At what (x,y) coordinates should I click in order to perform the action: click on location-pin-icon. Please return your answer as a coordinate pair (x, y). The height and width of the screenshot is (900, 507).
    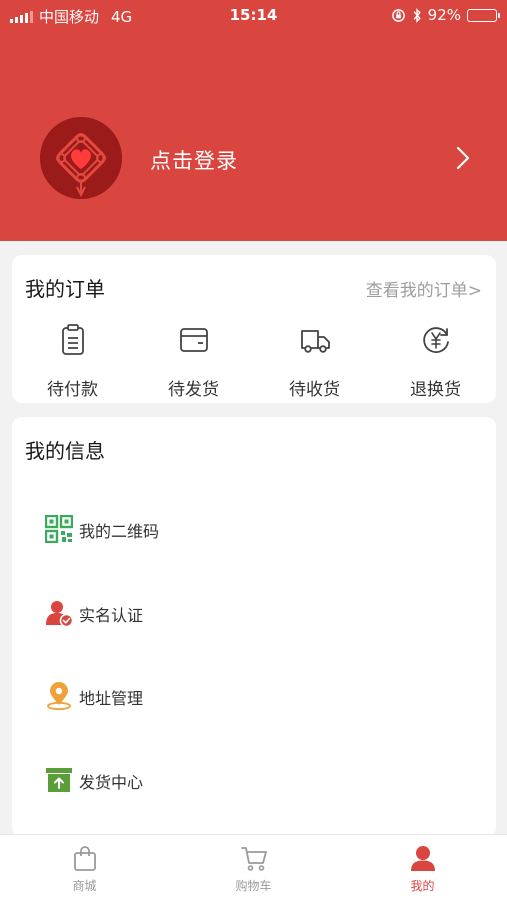
    Looking at the image, I should click on (59, 696).